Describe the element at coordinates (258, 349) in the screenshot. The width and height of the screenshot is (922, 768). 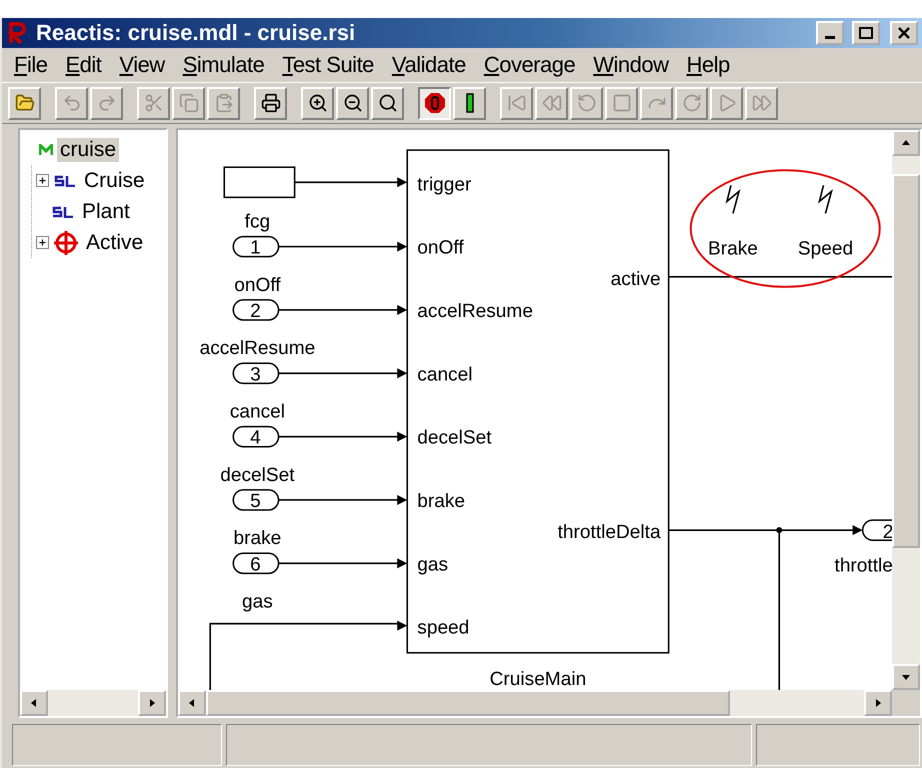
I see `port-label: accelResume` at that location.